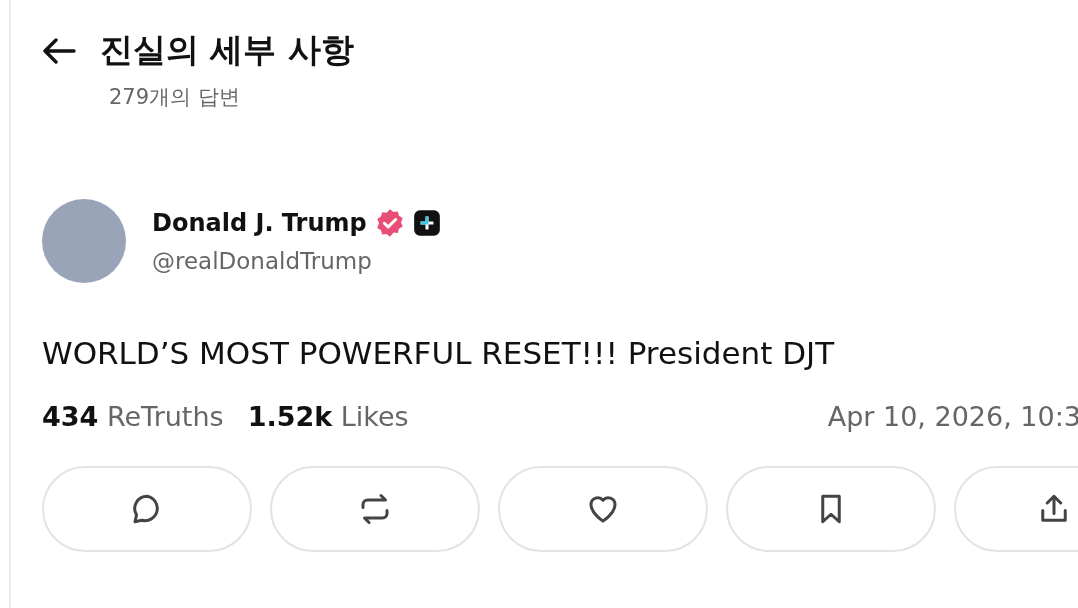 The image size is (1078, 608). Describe the element at coordinates (439, 353) in the screenshot. I see `post-text: WORLD’S MOST POWERFUL RESET!!! President DJT` at that location.